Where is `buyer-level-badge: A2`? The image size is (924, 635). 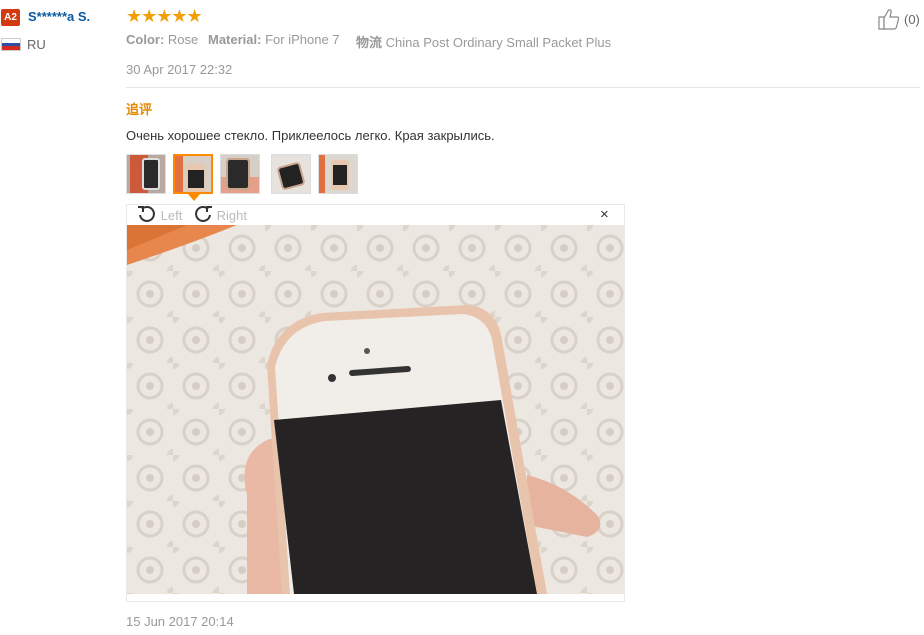
buyer-level-badge: A2 is located at coordinates (10, 17).